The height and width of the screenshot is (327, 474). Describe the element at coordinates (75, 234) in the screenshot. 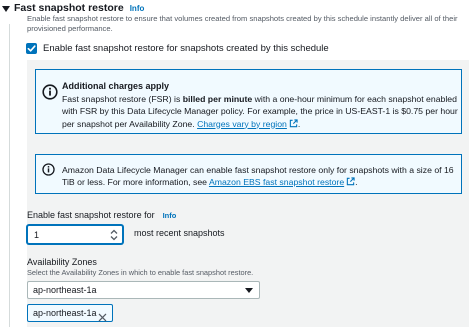

I see `fsr-count-input` at that location.